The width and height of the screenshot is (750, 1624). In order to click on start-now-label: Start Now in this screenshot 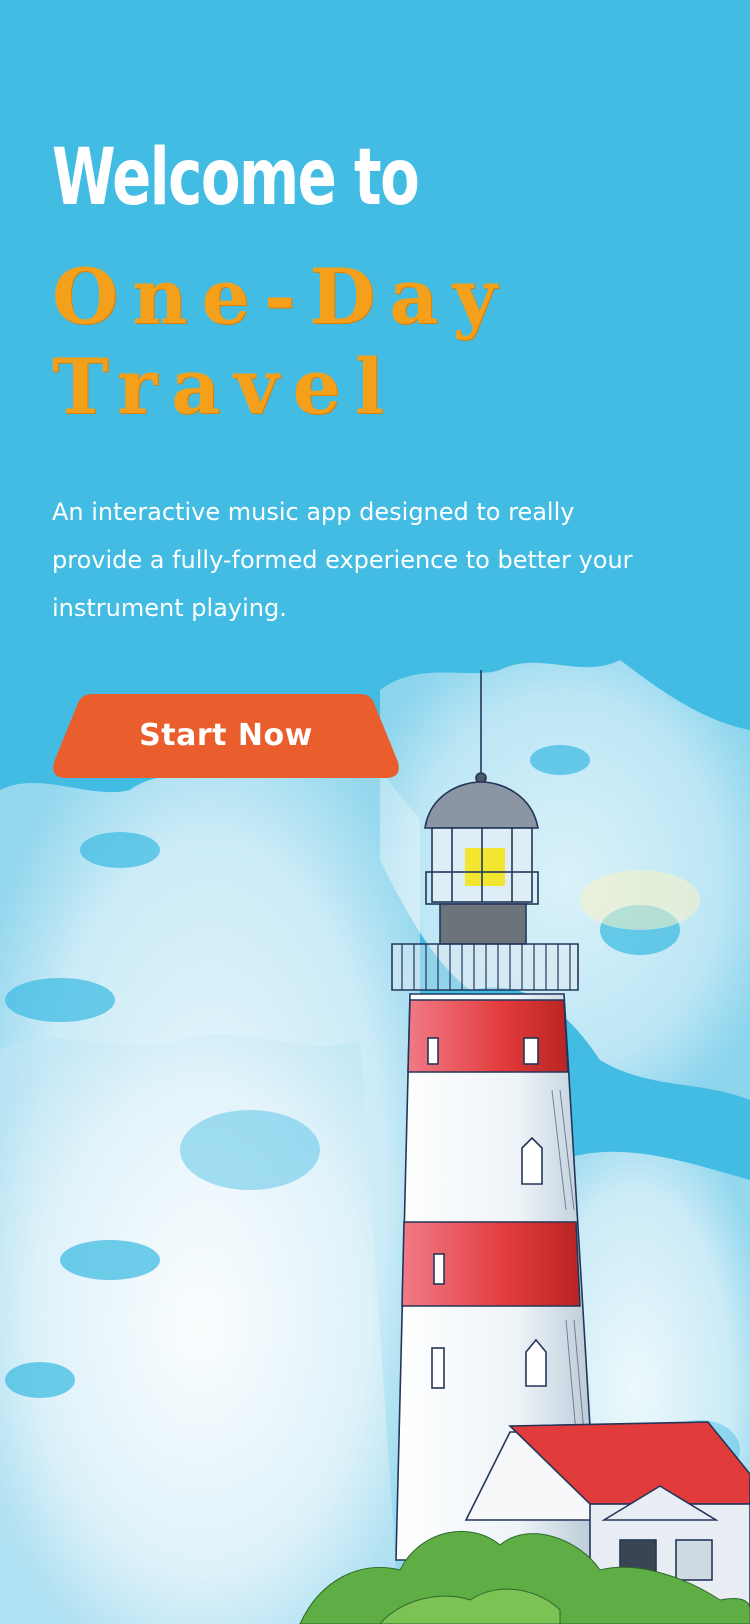, I will do `click(226, 735)`.